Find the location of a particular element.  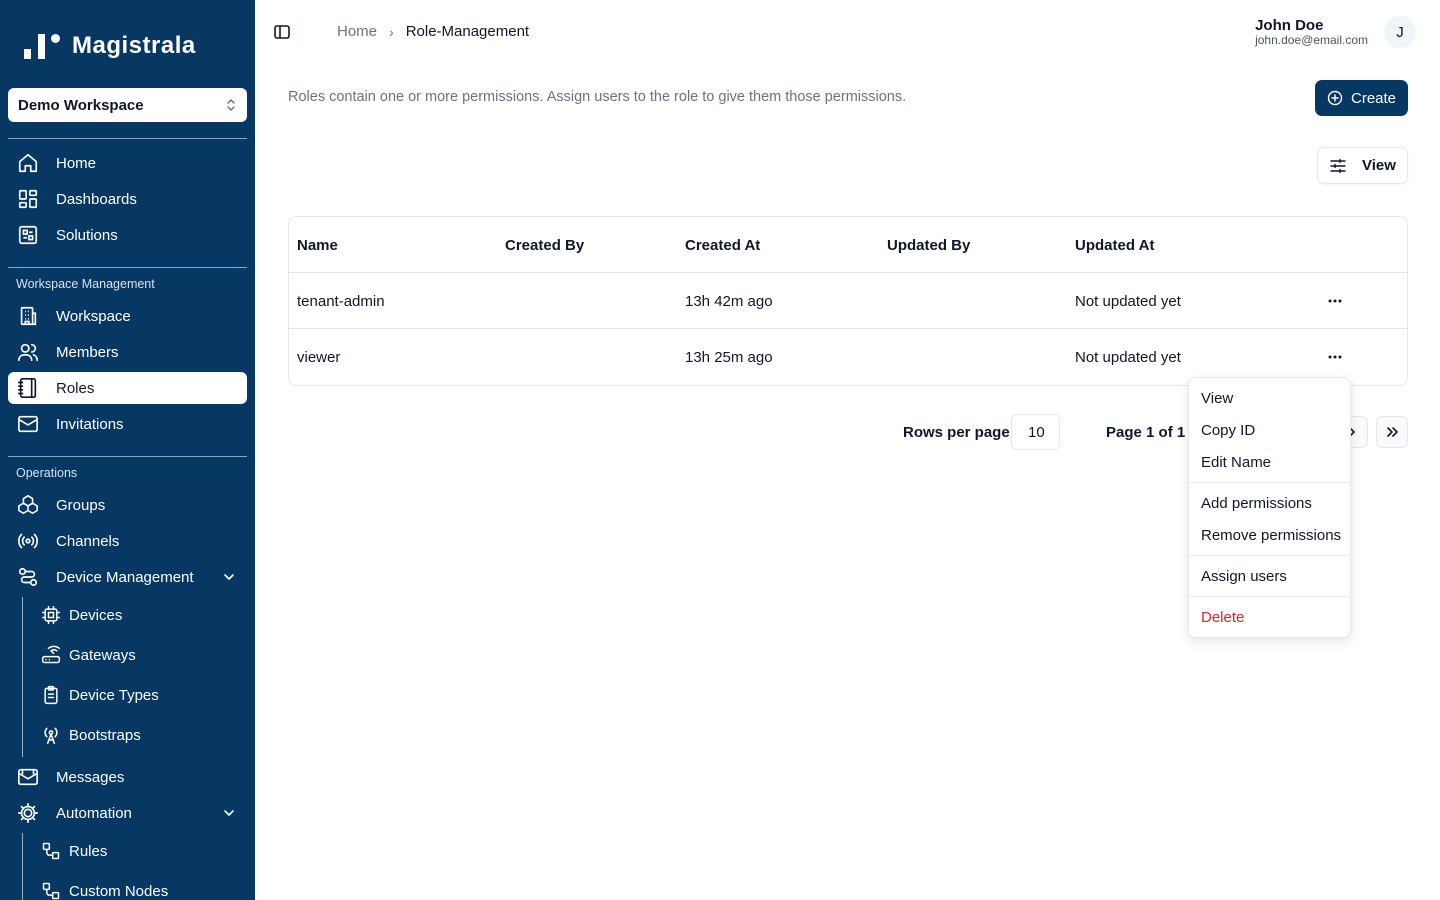

brand-logo: Magistrala is located at coordinates (110, 46).